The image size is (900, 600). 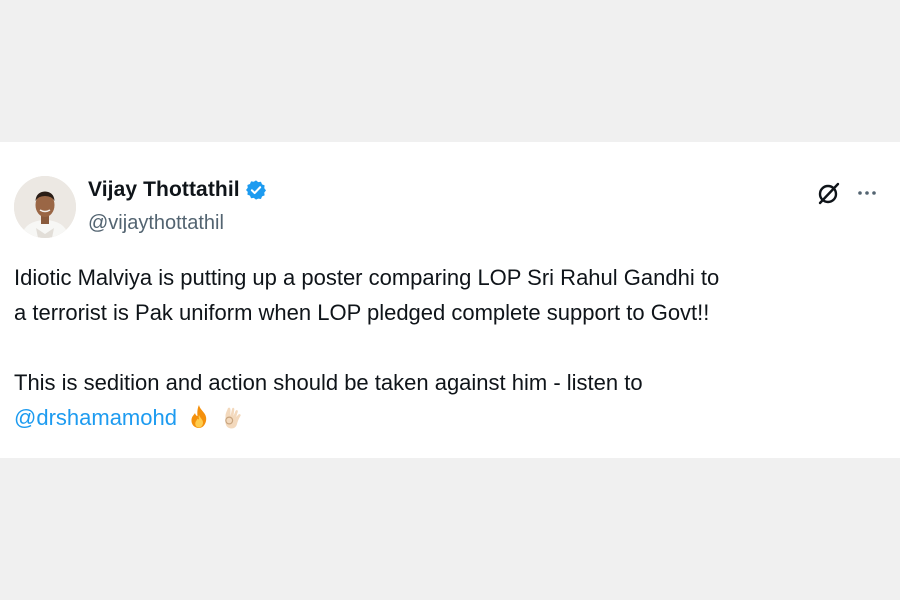 I want to click on ok-hand-emoji-icon, so click(x=233, y=422).